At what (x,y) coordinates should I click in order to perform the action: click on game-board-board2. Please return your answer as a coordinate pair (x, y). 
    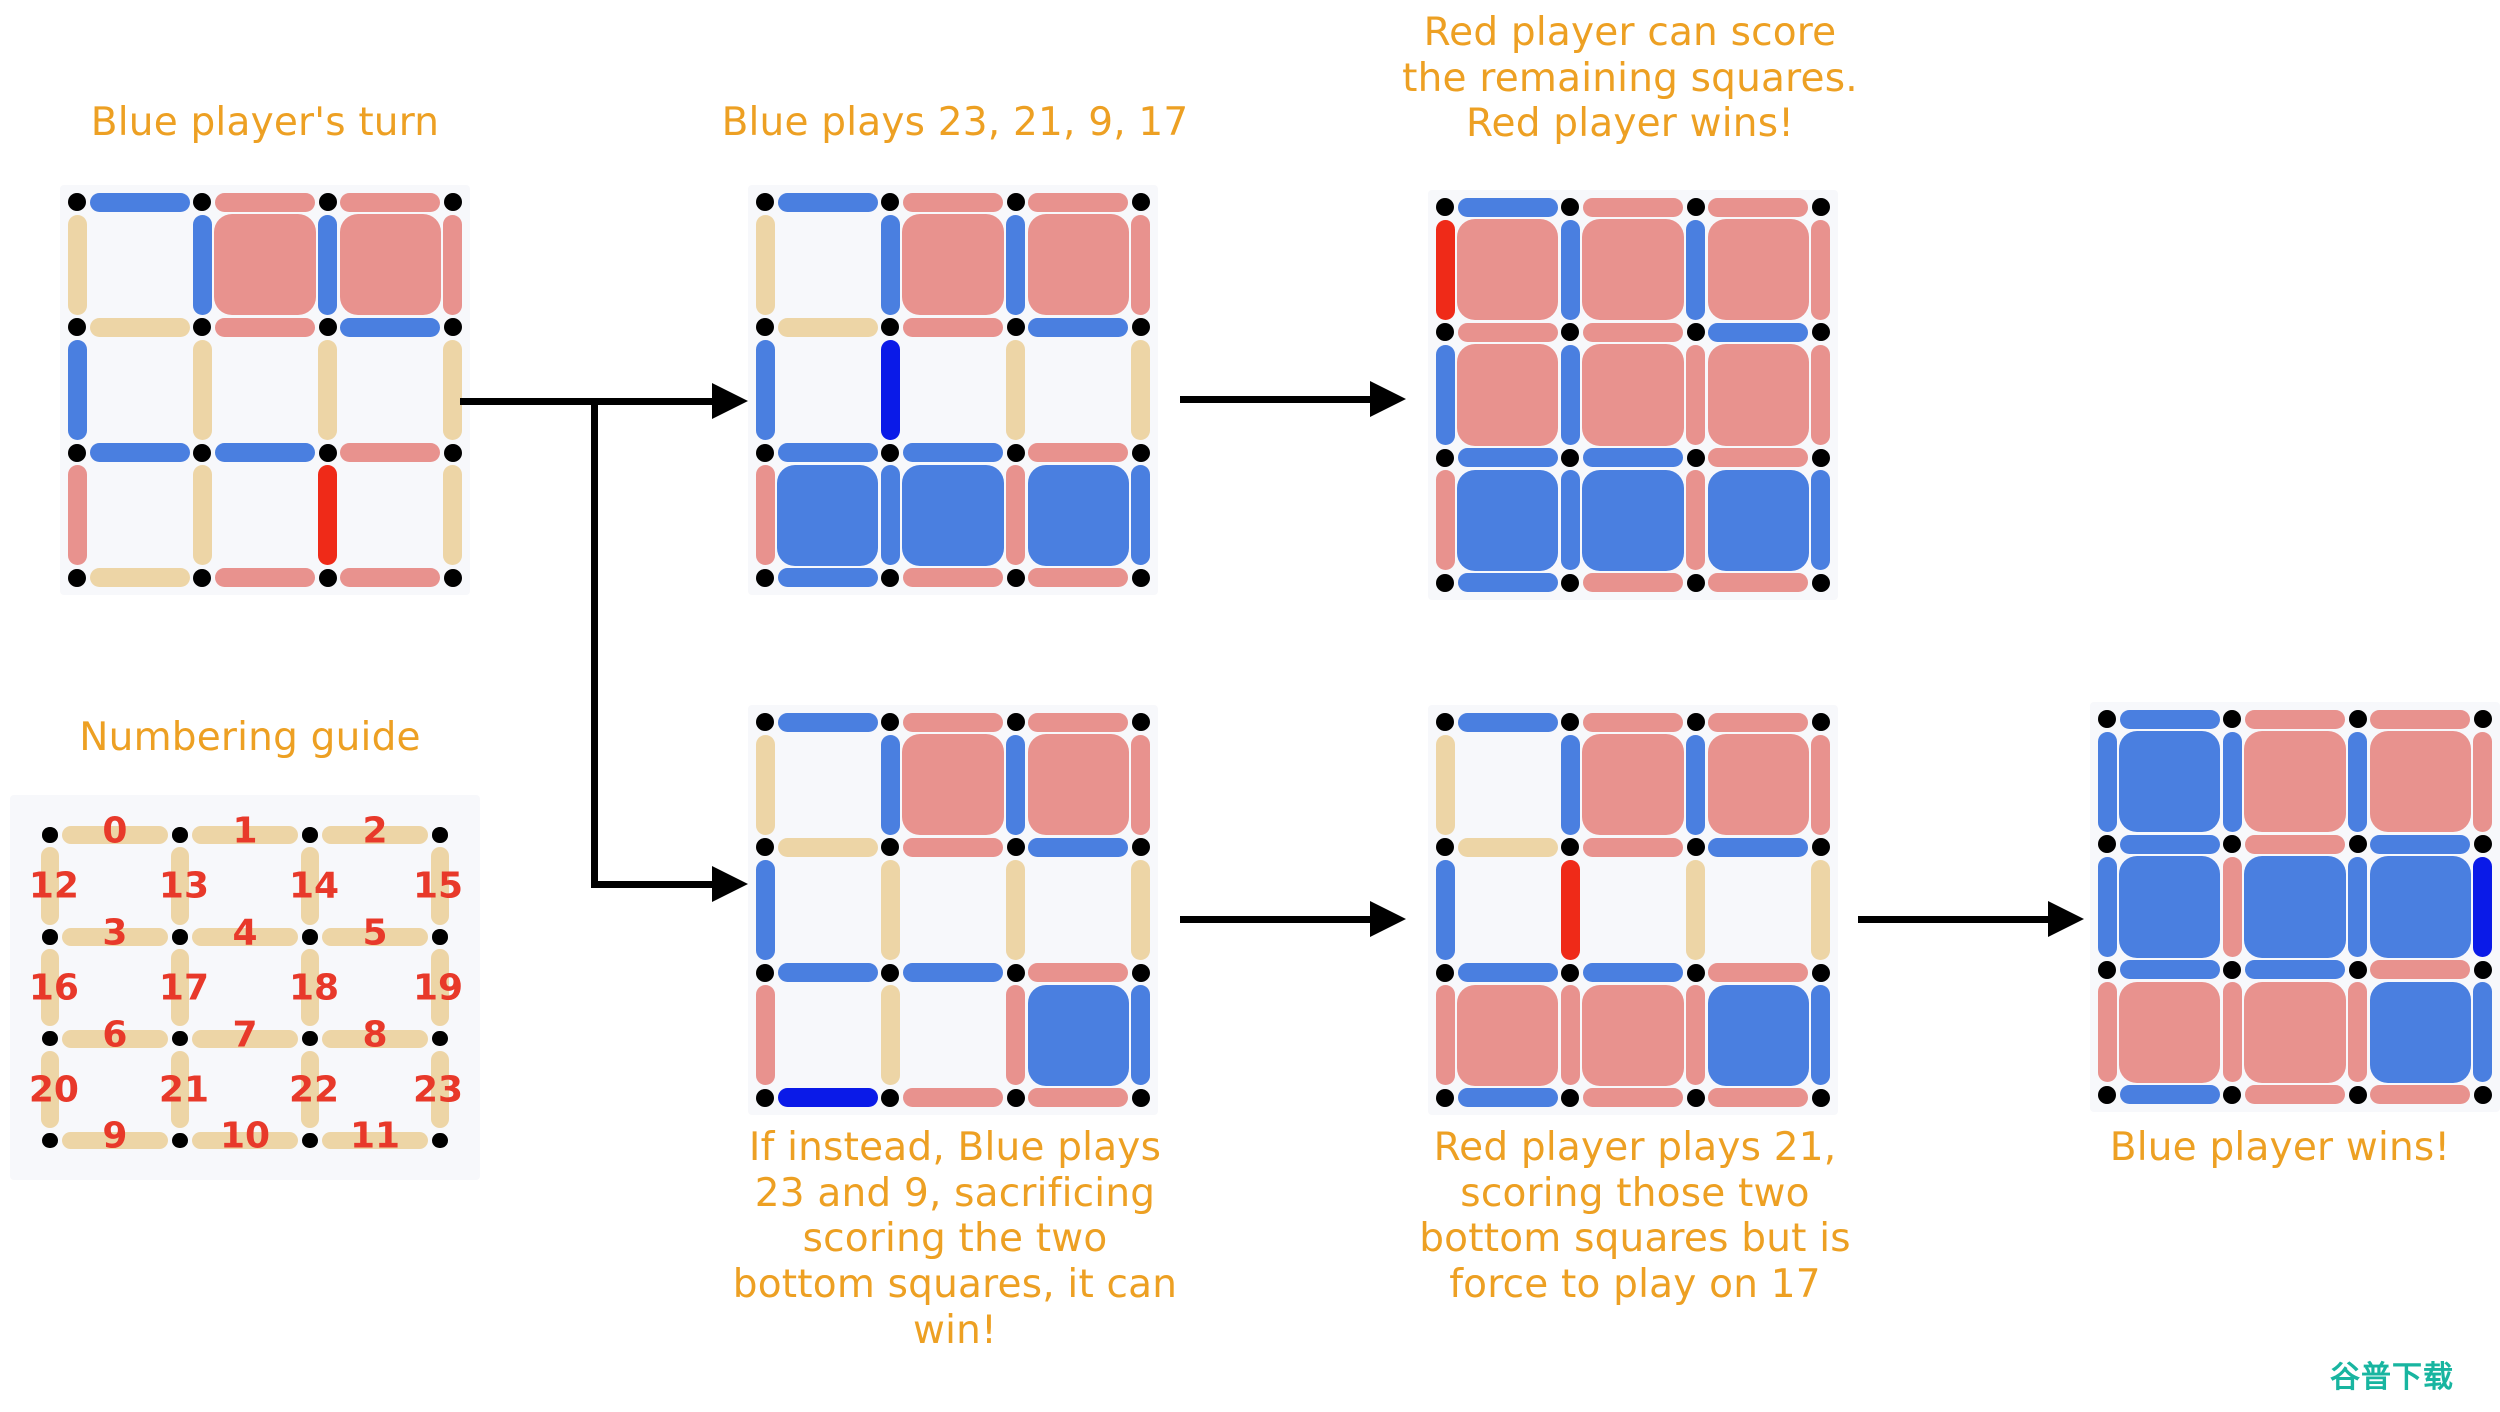
    Looking at the image, I should click on (953, 390).